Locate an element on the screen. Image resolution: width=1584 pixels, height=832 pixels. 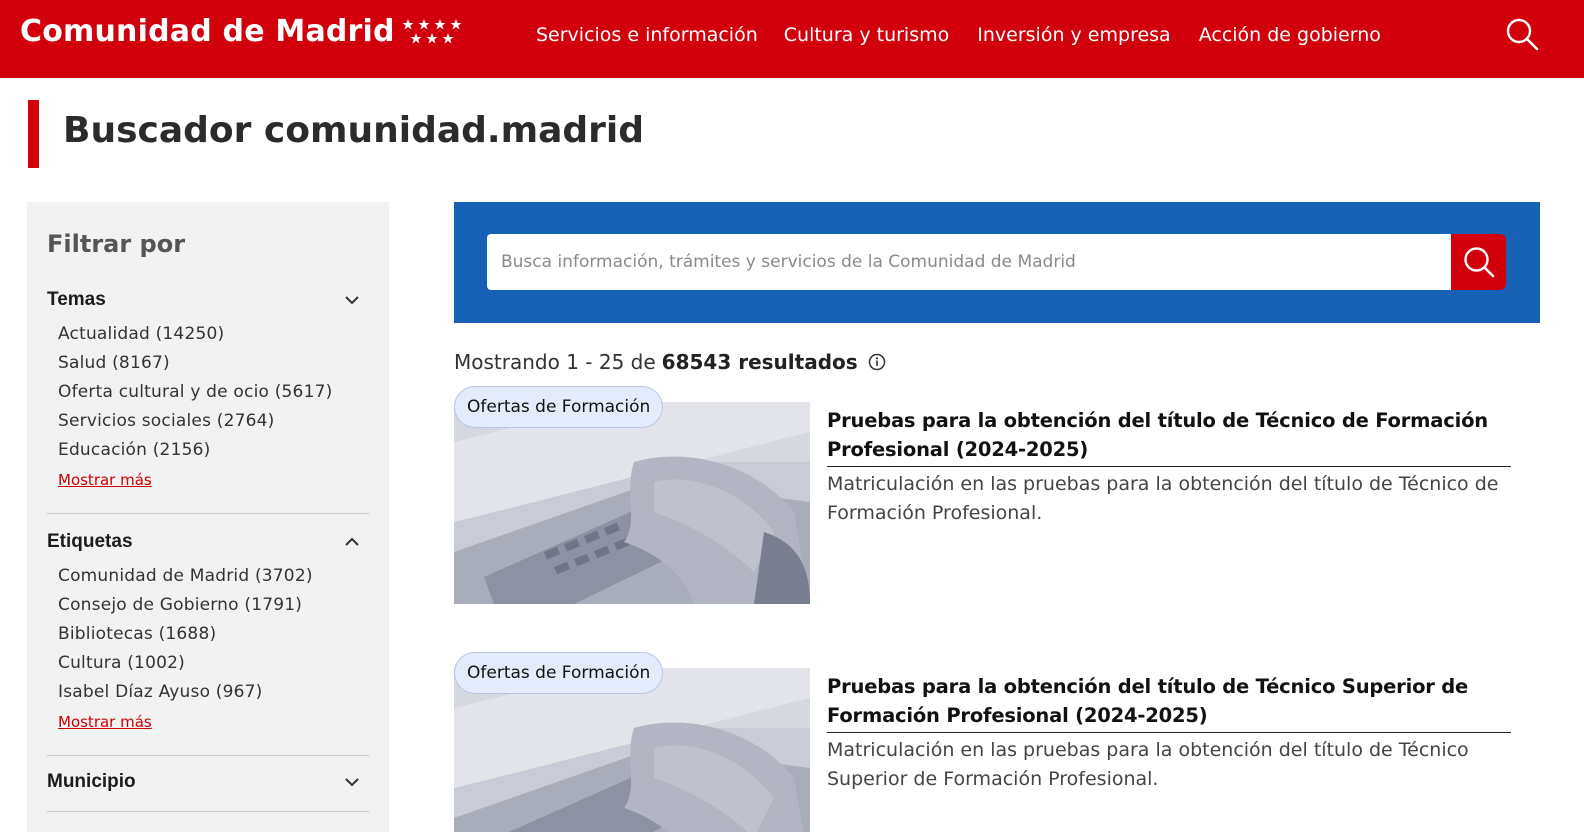
filter-option: Actualidad (14250) is located at coordinates (213, 334).